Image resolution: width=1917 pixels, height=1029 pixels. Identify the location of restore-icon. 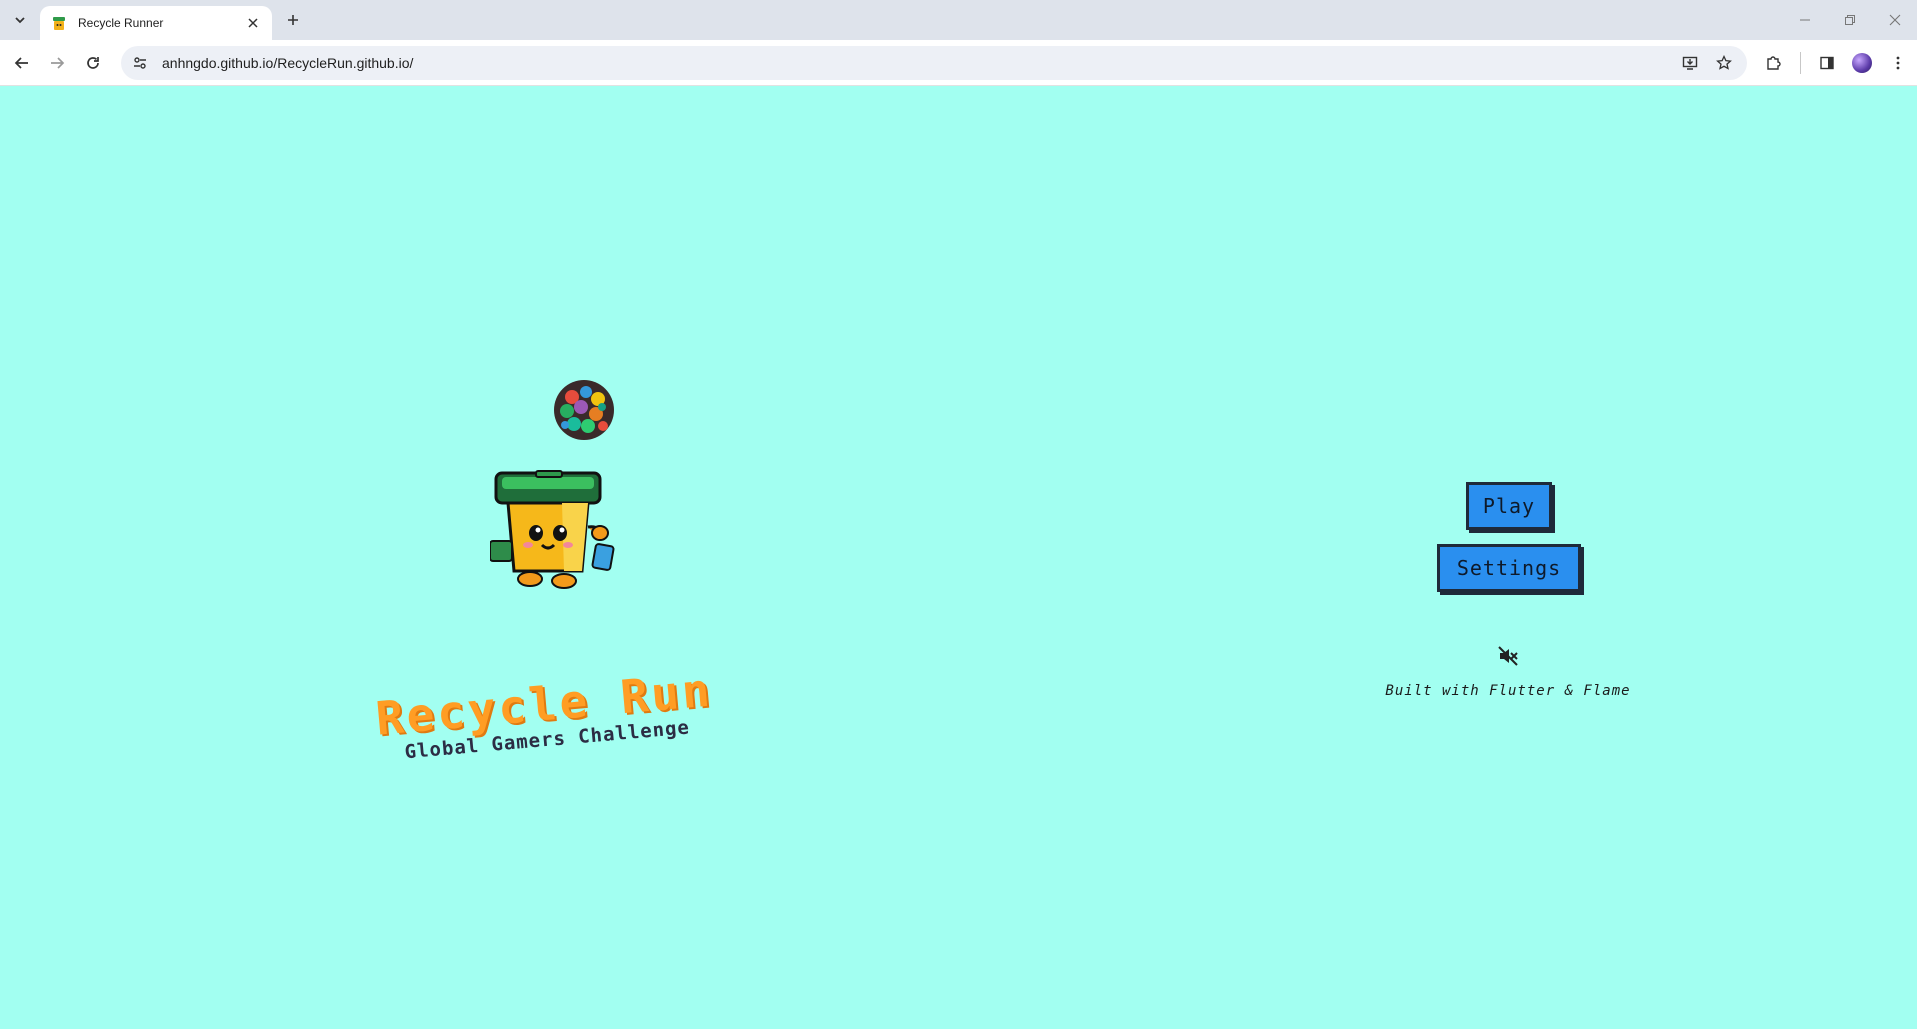
(1850, 20).